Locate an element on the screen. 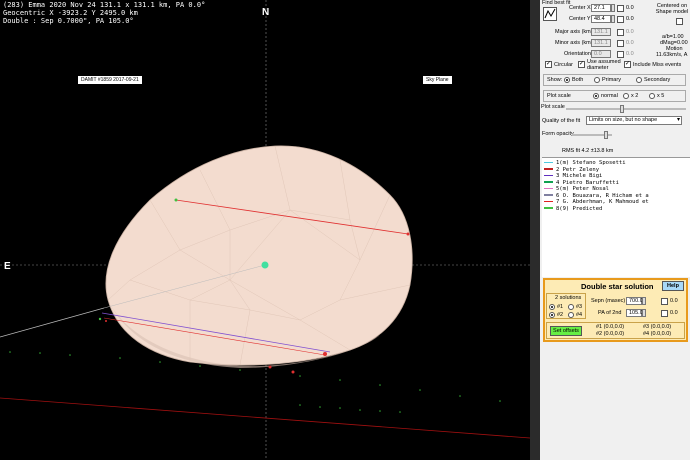 The height and width of the screenshot is (460, 690). quality-select: Limits on size, but no shape is located at coordinates (634, 120).